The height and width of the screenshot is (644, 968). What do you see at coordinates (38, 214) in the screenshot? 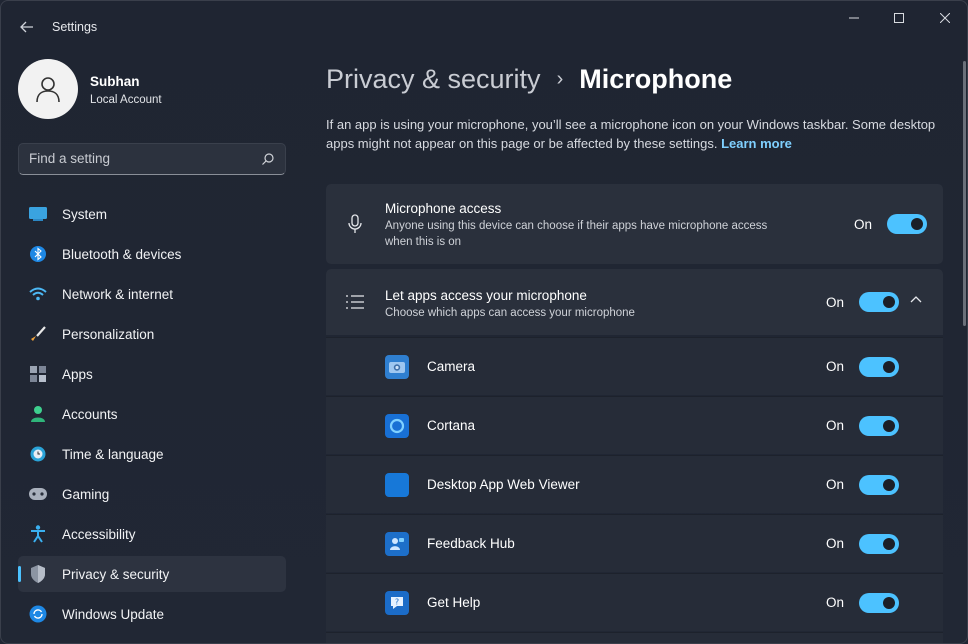
I see `monitor-icon` at bounding box center [38, 214].